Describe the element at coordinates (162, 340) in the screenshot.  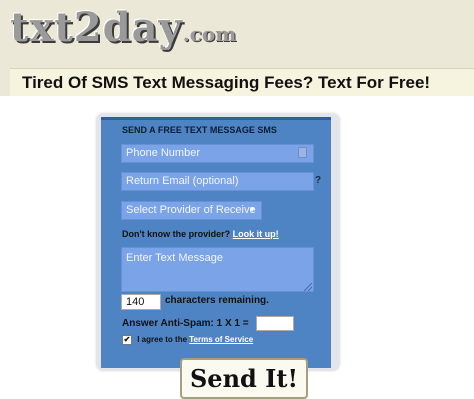
I see `agree-text: I agree to the` at that location.